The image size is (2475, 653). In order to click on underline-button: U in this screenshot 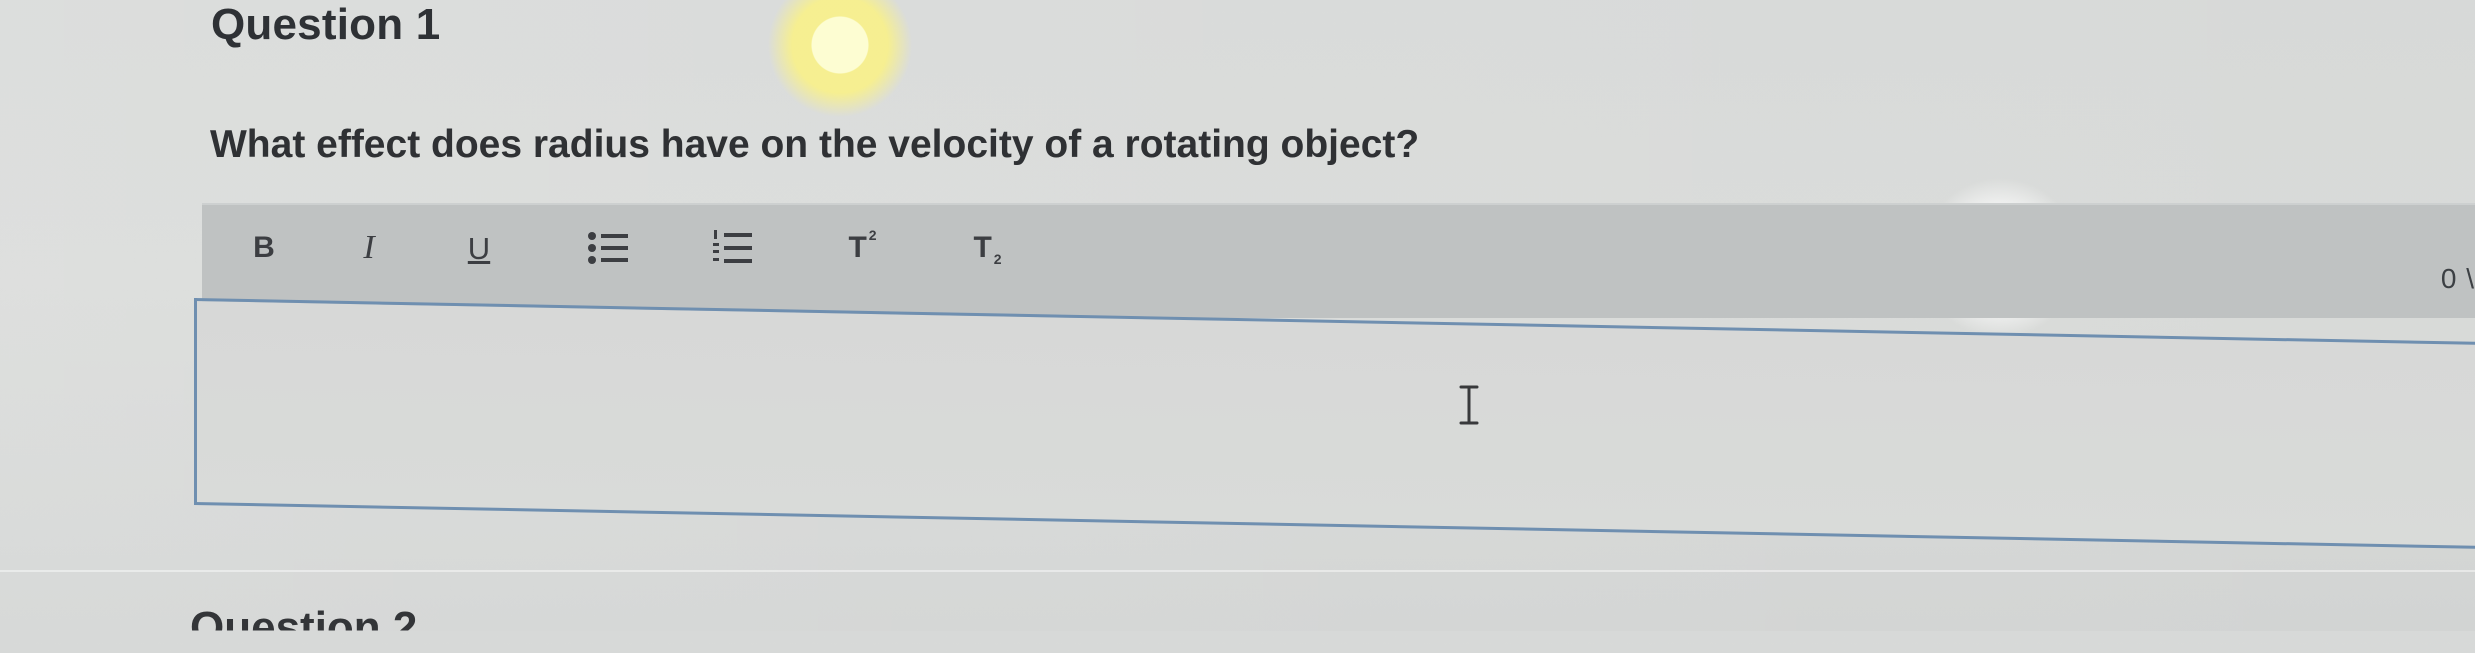, I will do `click(479, 248)`.